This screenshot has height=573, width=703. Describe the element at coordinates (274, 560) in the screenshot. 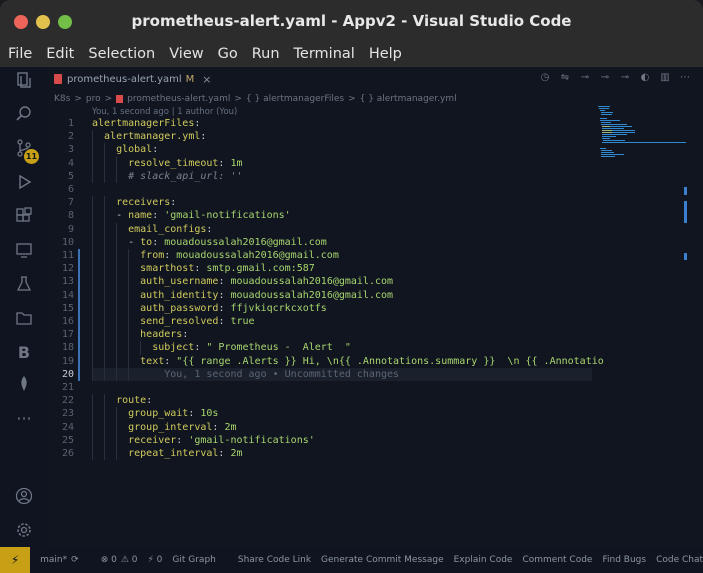

I see `status-share-code-link: Share Code Link` at that location.